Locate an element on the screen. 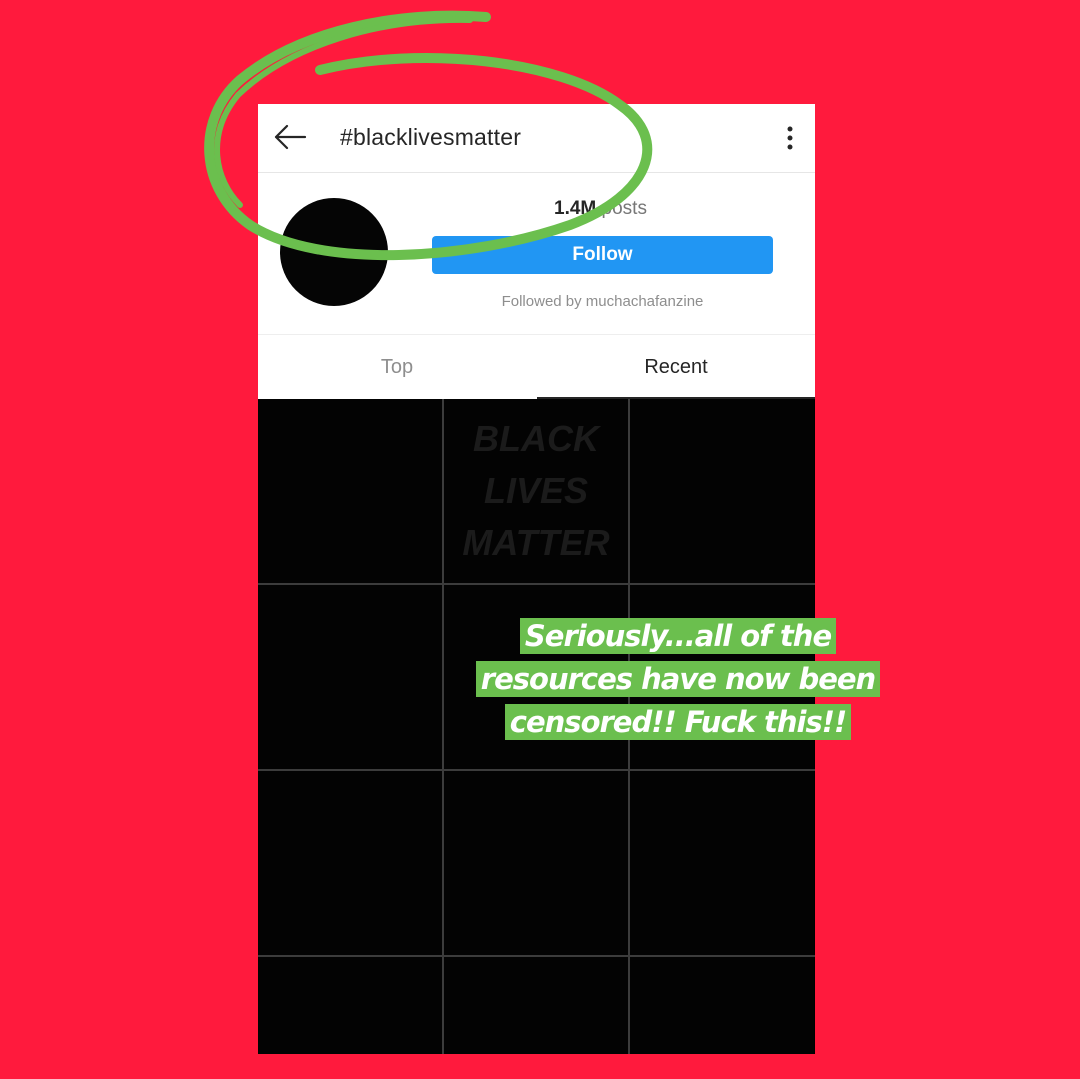  caption-line: resources have now been is located at coordinates (678, 679).